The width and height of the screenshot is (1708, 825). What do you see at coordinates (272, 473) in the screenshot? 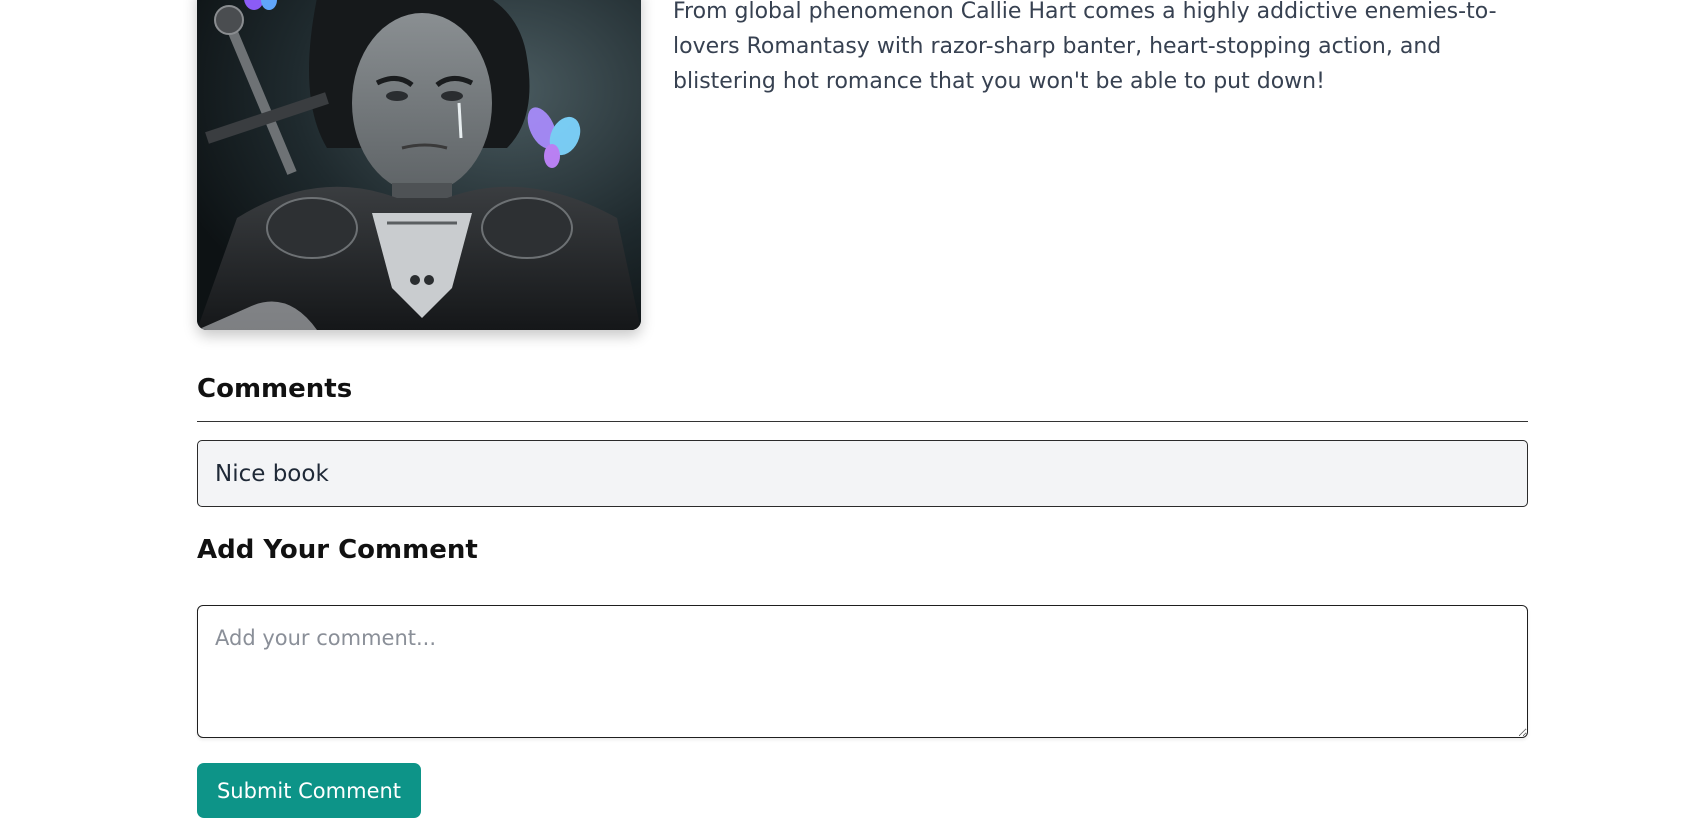
I see `comment-text: Nice book` at bounding box center [272, 473].